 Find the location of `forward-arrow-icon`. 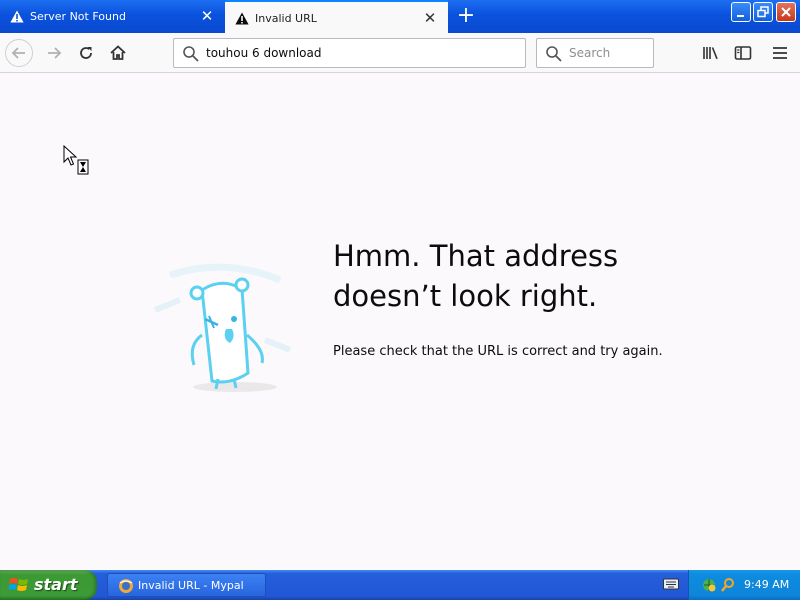

forward-arrow-icon is located at coordinates (55, 53).